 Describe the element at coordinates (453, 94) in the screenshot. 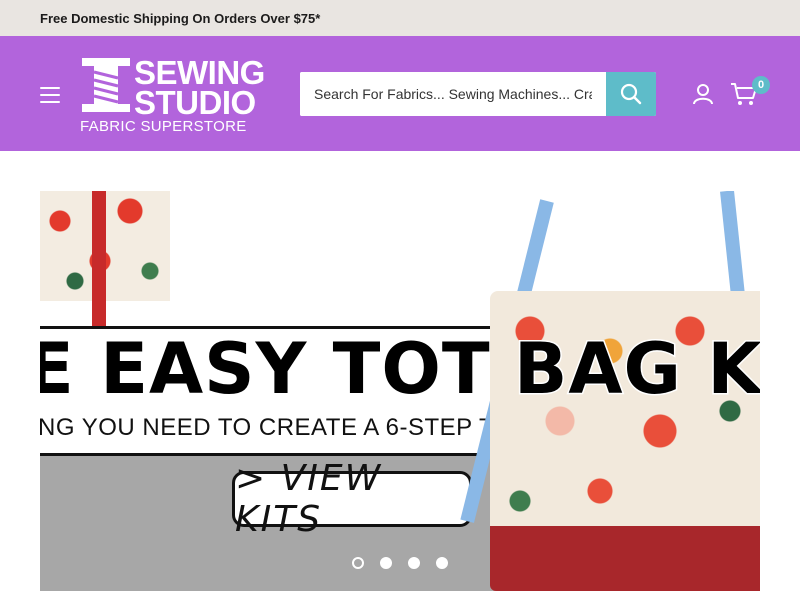

I see `search-input` at that location.